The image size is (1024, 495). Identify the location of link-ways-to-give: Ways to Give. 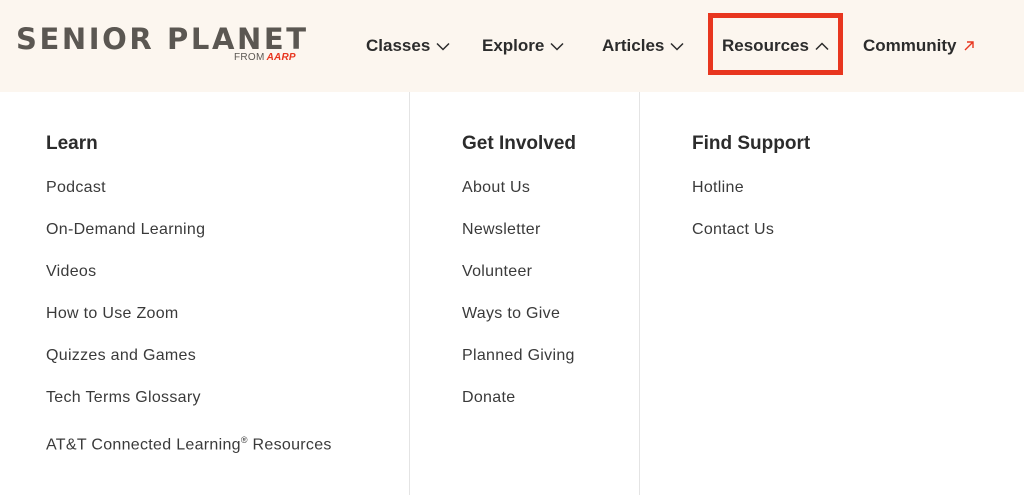
(519, 314).